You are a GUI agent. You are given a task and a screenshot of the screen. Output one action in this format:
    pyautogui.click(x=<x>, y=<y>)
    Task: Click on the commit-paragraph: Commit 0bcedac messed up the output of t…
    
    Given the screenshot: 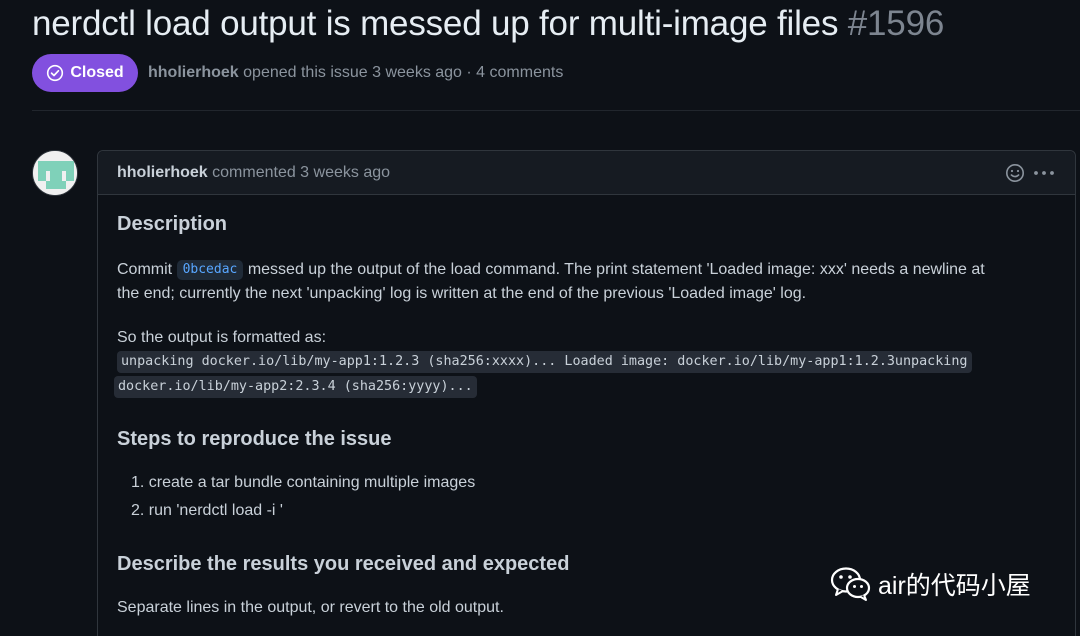 What is the action you would take?
    pyautogui.click(x=587, y=282)
    